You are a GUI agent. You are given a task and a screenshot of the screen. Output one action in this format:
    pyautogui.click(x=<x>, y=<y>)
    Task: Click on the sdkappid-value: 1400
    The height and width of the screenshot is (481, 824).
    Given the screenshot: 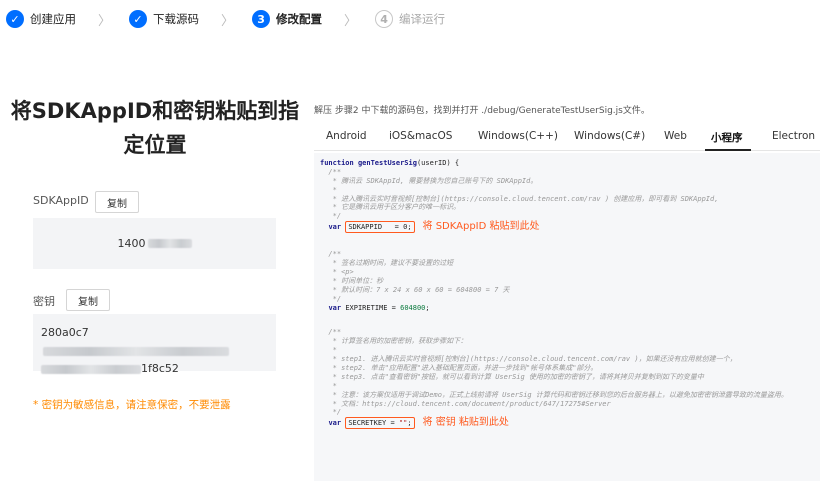 What is the action you would take?
    pyautogui.click(x=154, y=243)
    